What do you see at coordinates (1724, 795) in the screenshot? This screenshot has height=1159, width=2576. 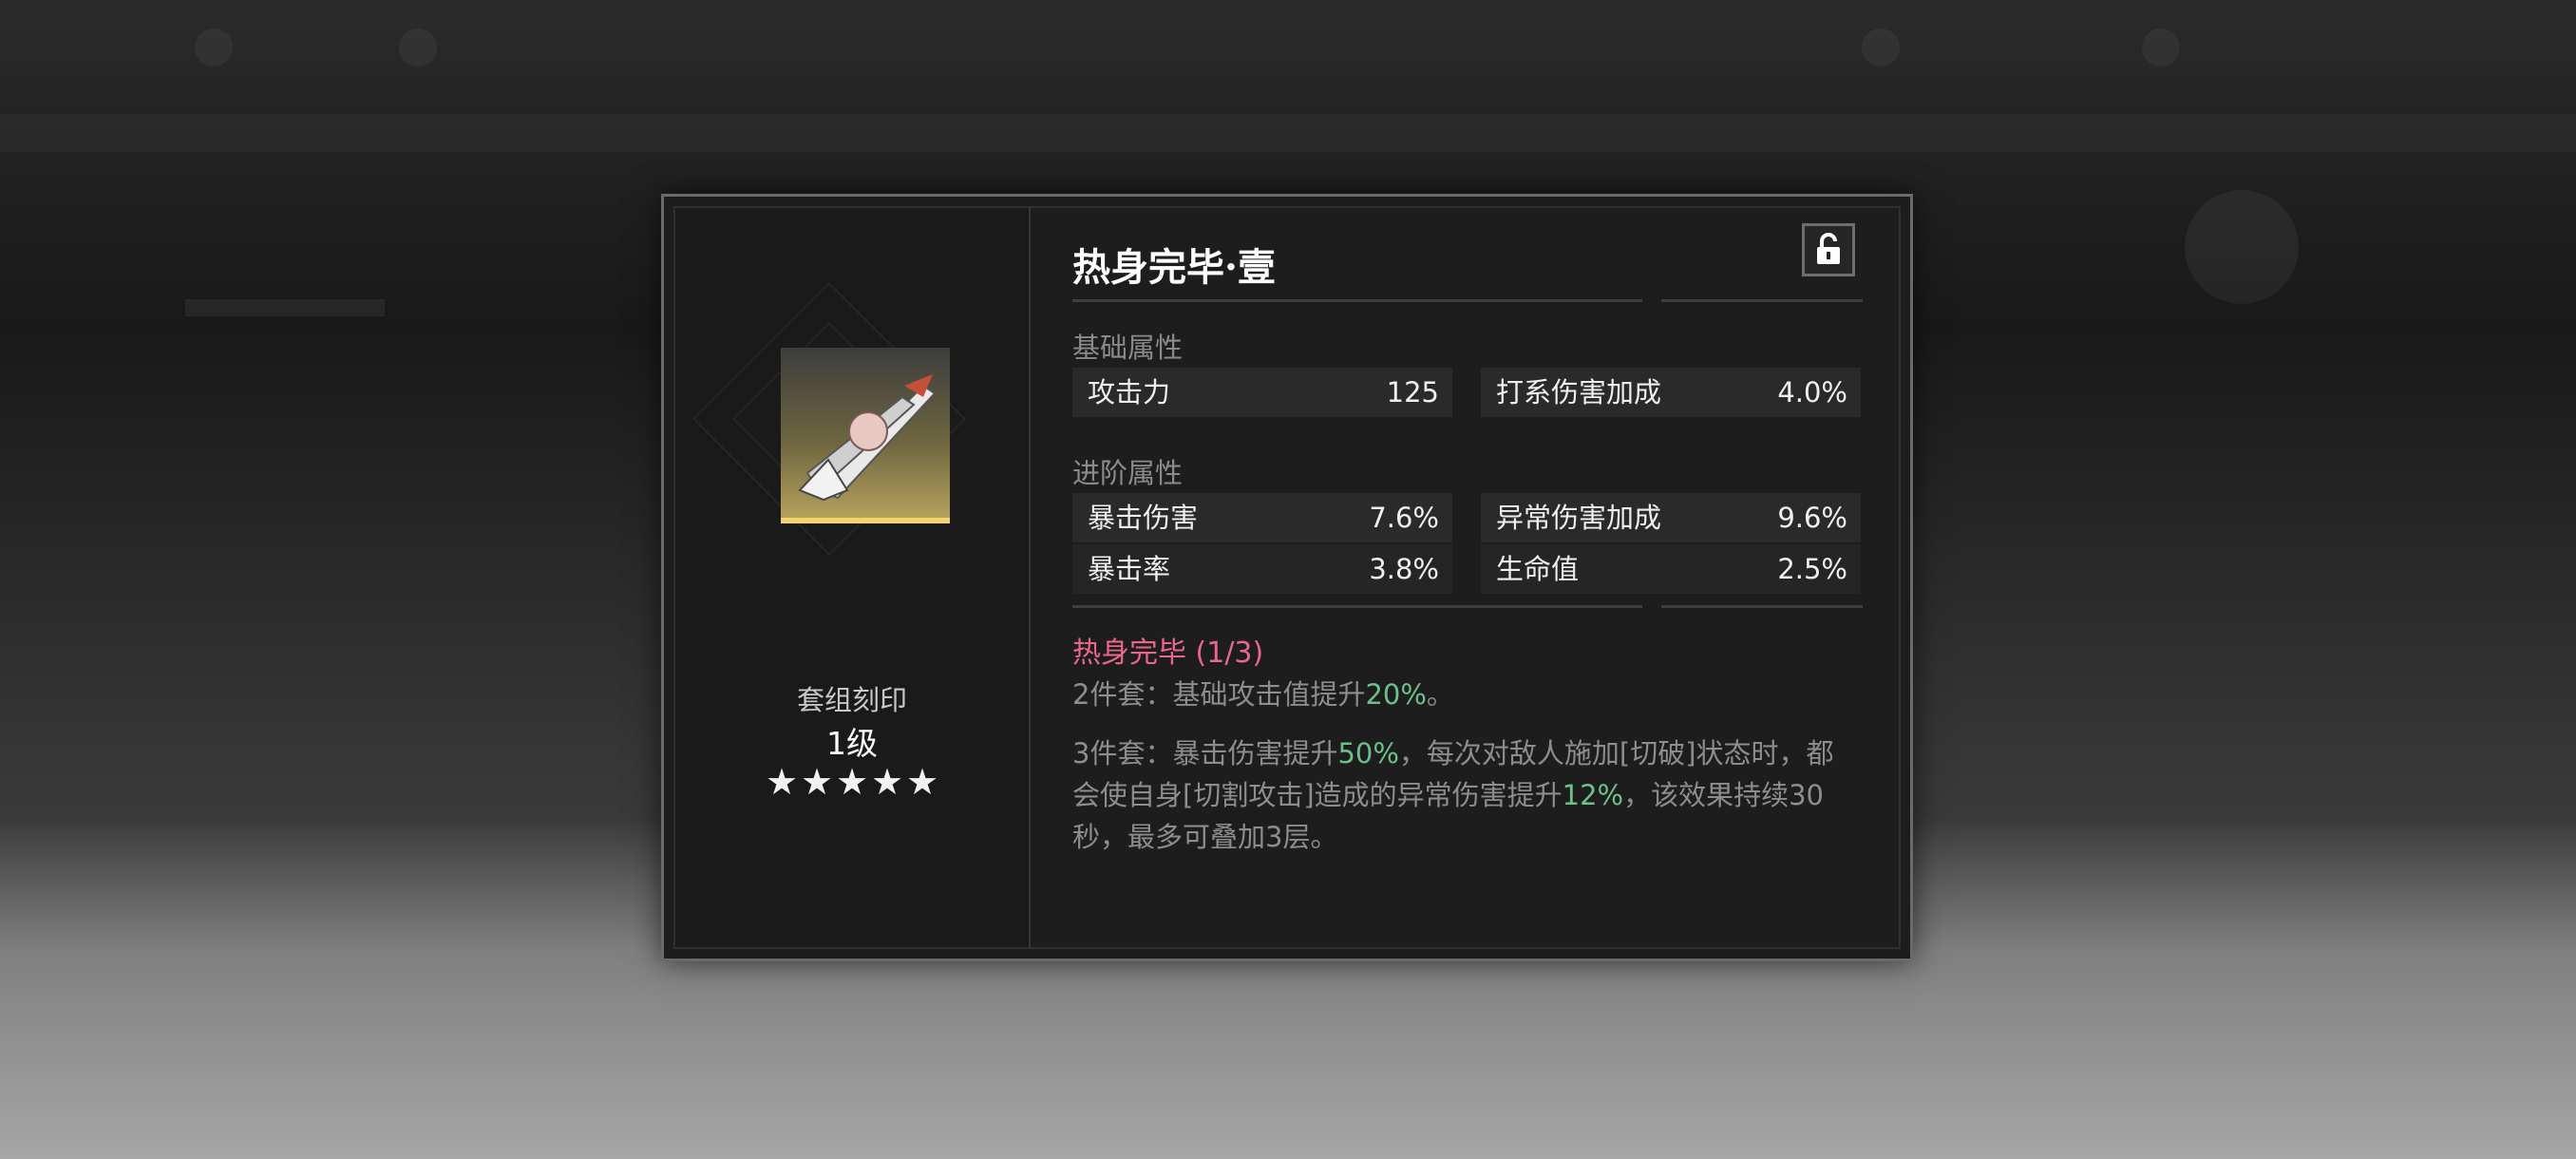 I see `effect-text: ，该效果持续30` at bounding box center [1724, 795].